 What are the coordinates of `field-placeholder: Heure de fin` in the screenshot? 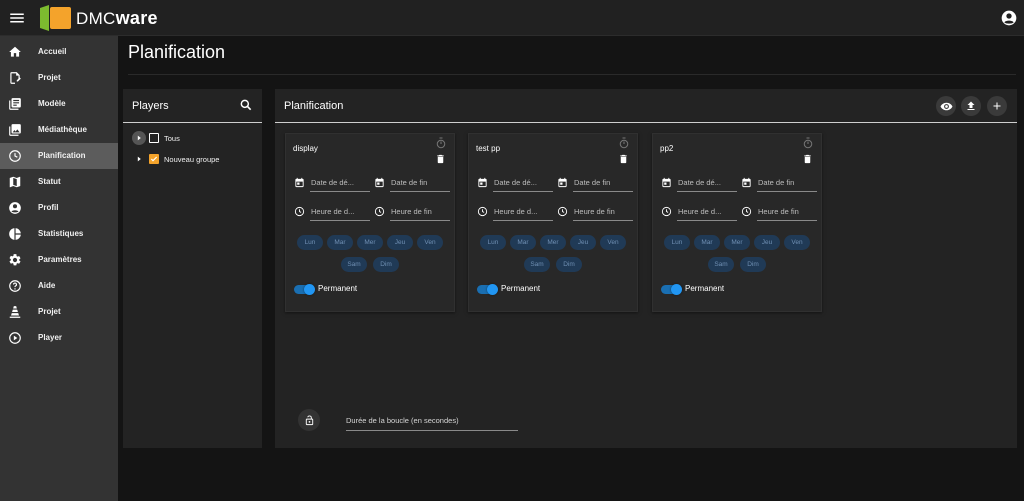 It's located at (594, 211).